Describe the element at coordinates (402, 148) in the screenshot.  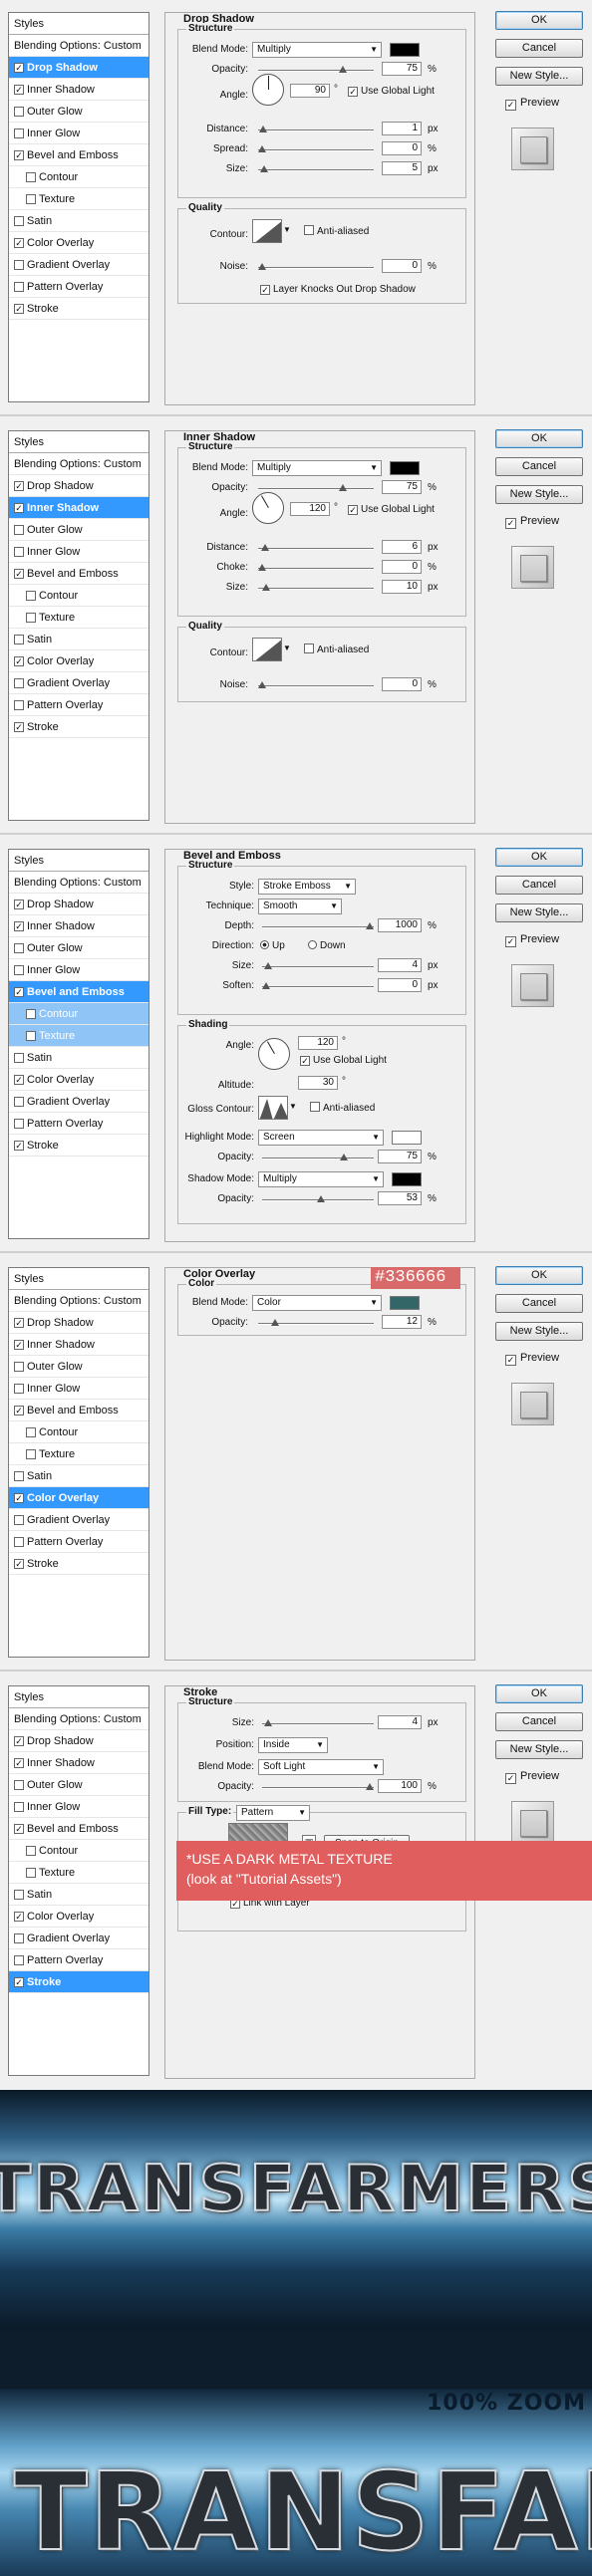
I see `spread-input: 0` at that location.